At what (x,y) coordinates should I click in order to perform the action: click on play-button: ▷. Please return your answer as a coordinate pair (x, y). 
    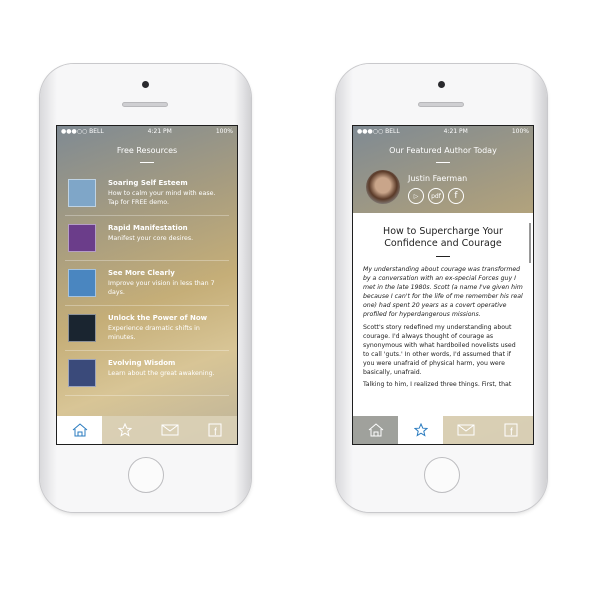
    Looking at the image, I should click on (416, 196).